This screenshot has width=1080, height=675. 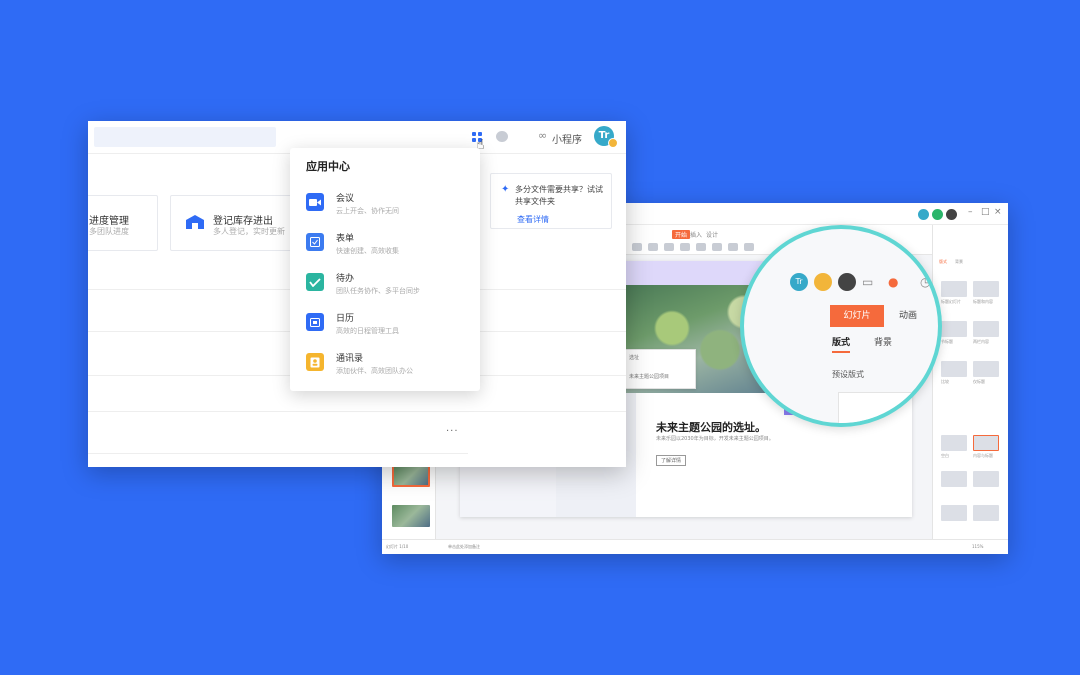 What do you see at coordinates (378, 291) in the screenshot?
I see `app-item-desc: 团队任务协作、多平台同步` at bounding box center [378, 291].